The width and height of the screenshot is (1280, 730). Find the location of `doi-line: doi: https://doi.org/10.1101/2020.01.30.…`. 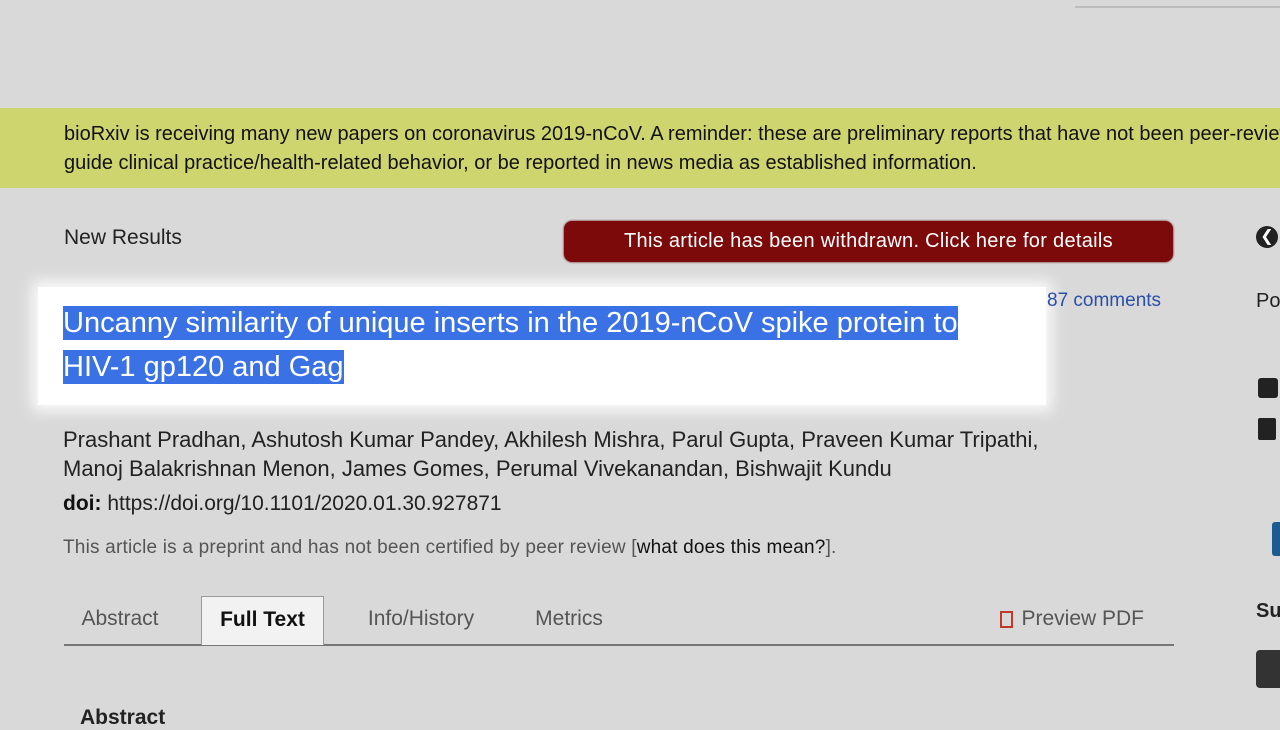

doi-line: doi: https://doi.org/10.1101/2020.01.30.… is located at coordinates (282, 504).